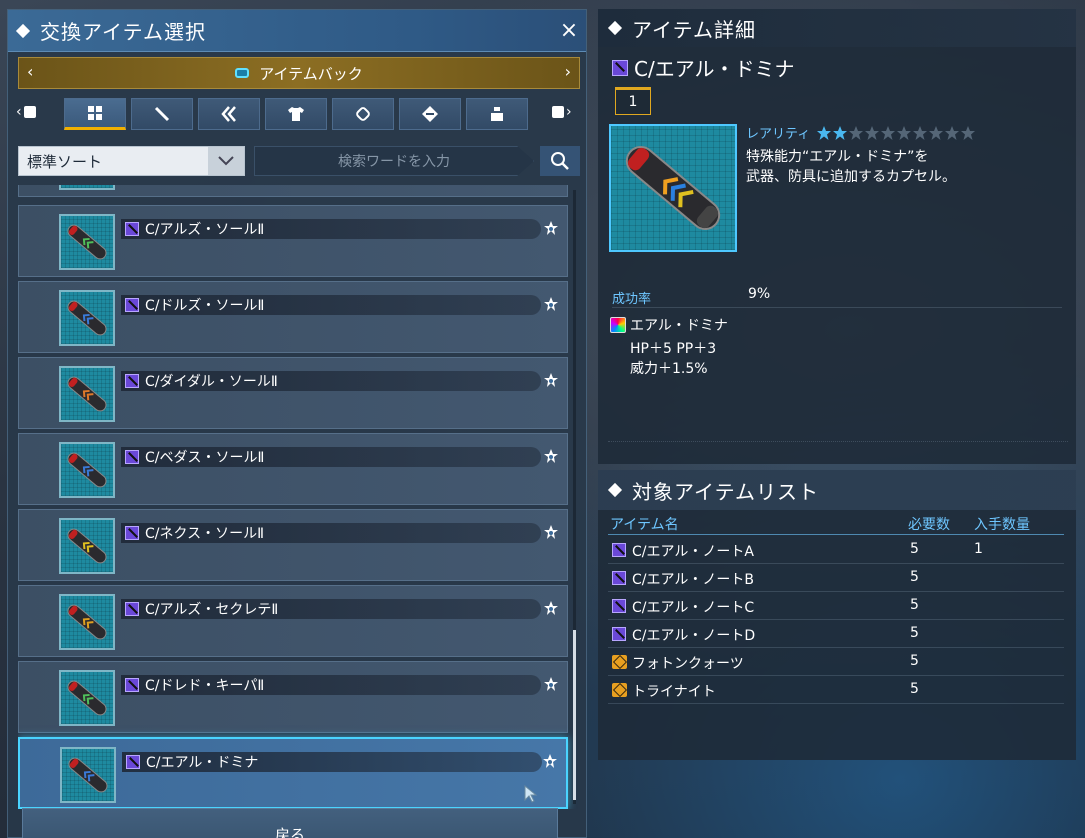 This screenshot has height=838, width=1085. Describe the element at coordinates (679, 326) in the screenshot. I see `effect-name: エアル・ドミナ` at that location.